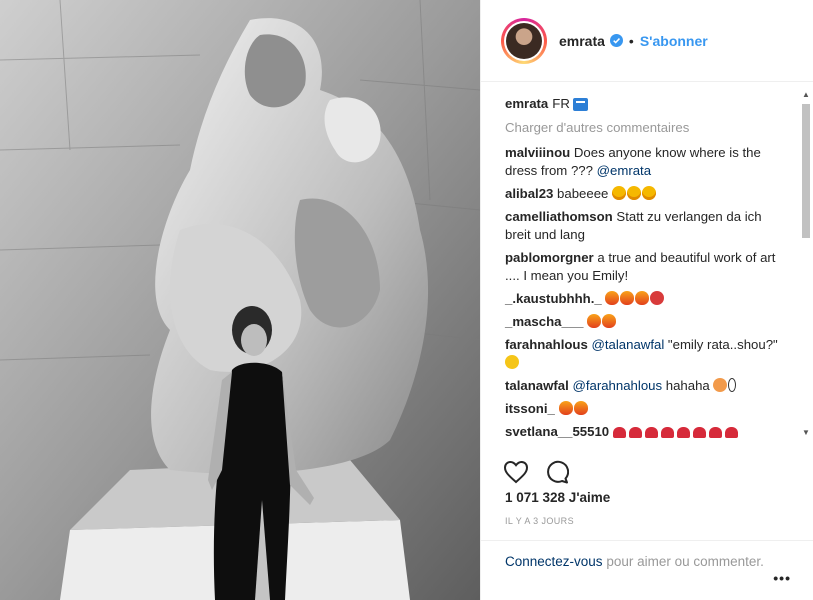 This screenshot has height=600, width=813. I want to click on eyes-emoji-icon, so click(732, 385).